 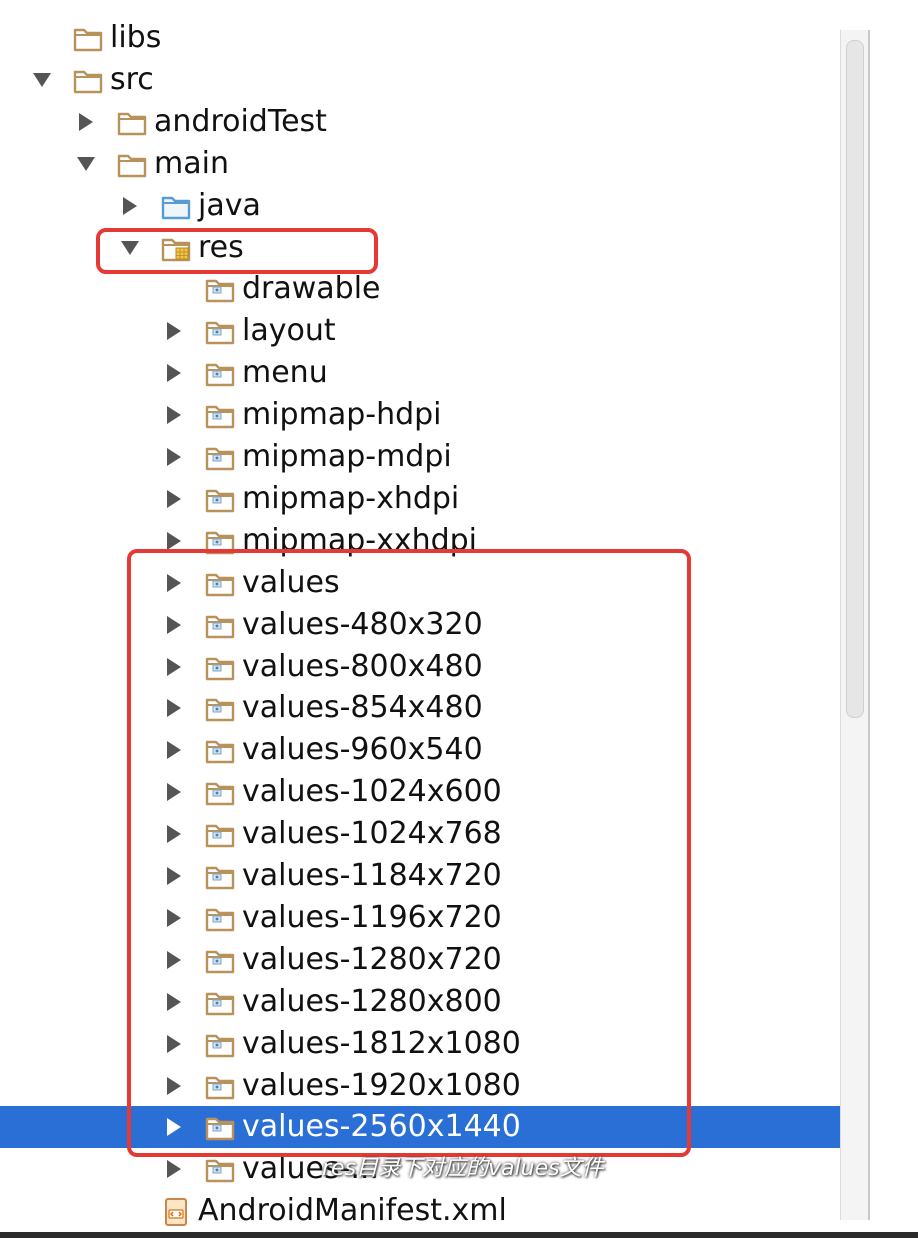 I want to click on tree-row-label: java, so click(x=229, y=205).